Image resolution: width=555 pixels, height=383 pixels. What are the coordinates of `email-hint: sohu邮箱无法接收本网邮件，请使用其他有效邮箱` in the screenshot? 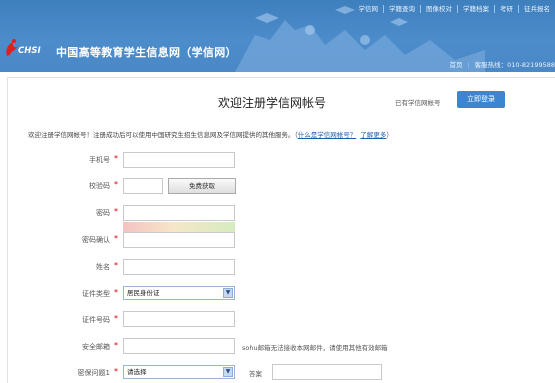 It's located at (315, 347).